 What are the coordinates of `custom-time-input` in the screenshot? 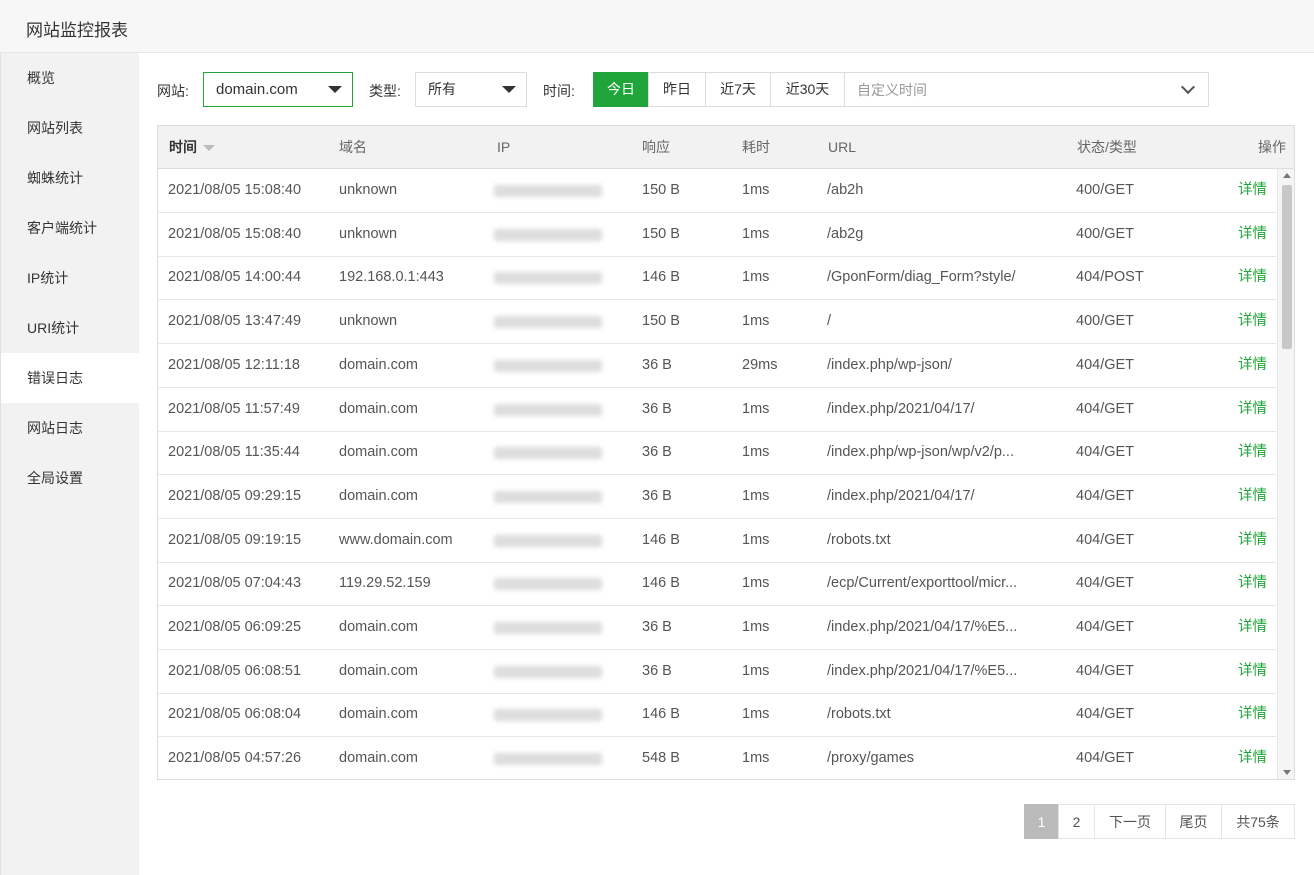 It's located at (995, 89).